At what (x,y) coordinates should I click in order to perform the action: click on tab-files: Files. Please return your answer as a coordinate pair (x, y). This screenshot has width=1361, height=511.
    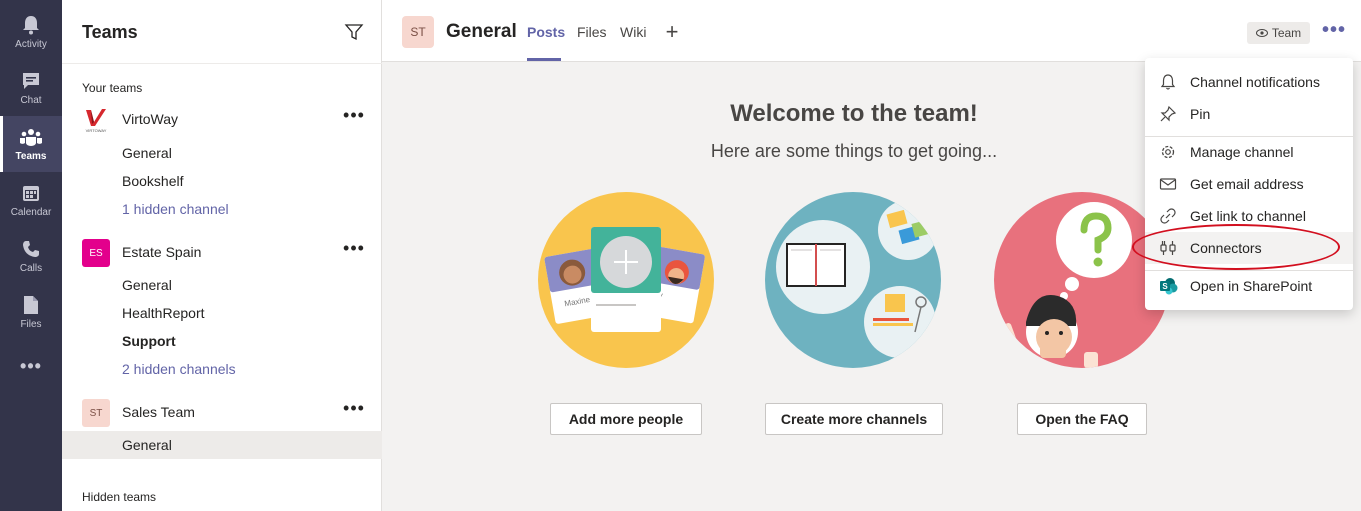
    Looking at the image, I should click on (592, 32).